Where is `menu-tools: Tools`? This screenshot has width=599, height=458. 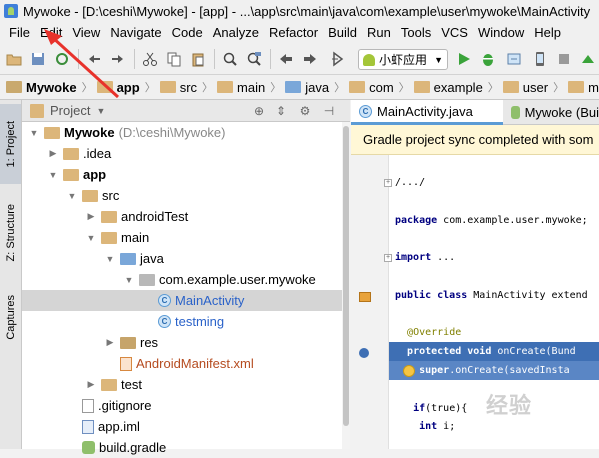 menu-tools: Tools is located at coordinates (416, 33).